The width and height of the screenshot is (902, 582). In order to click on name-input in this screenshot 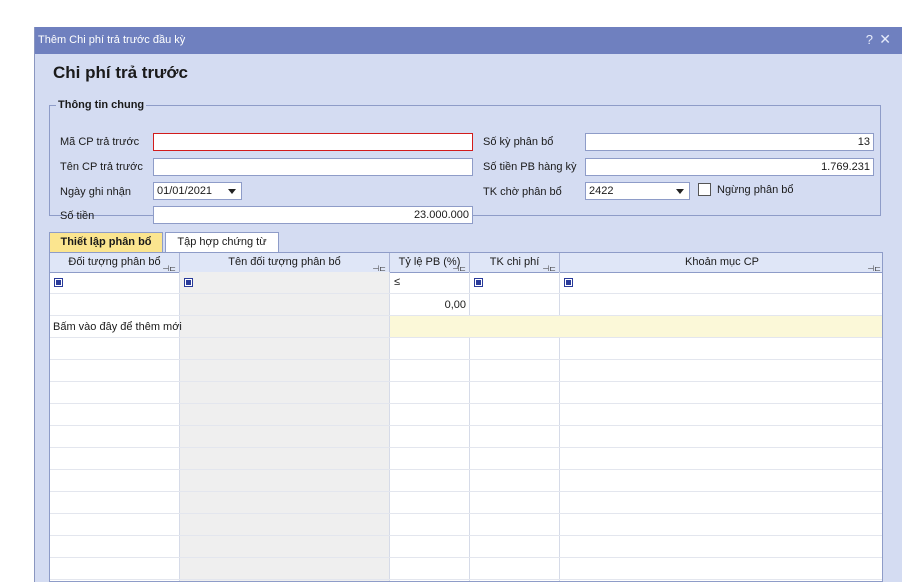, I will do `click(313, 167)`.